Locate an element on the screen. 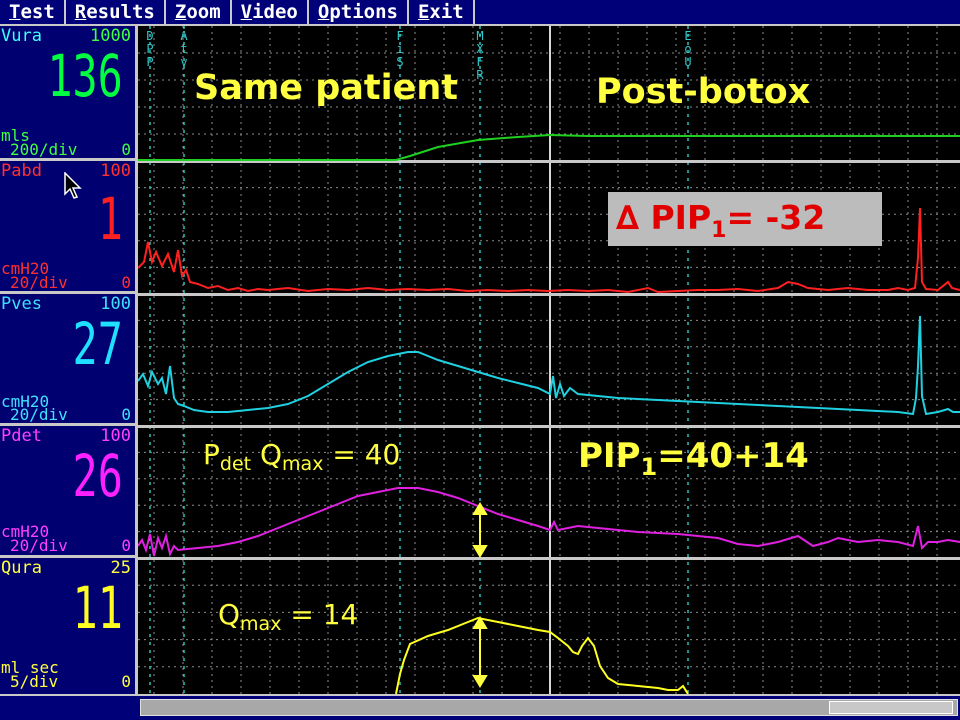 The width and height of the screenshot is (960, 720). menu-results: Results is located at coordinates (116, 12).